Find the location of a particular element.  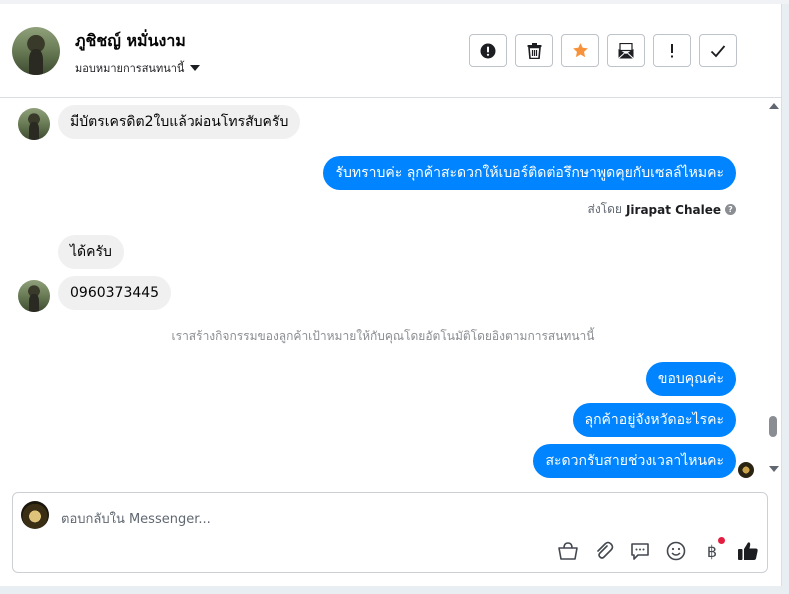

shopping-basket-icon is located at coordinates (568, 551).